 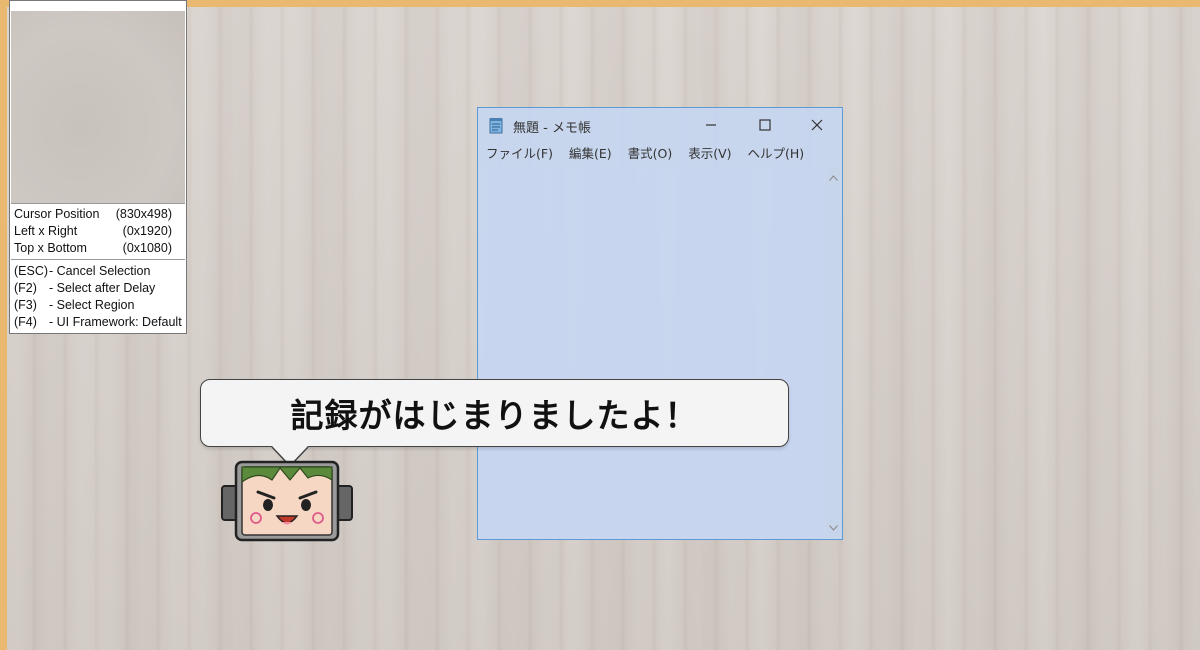 I want to click on shortcut-key: (ESC), so click(x=31, y=271).